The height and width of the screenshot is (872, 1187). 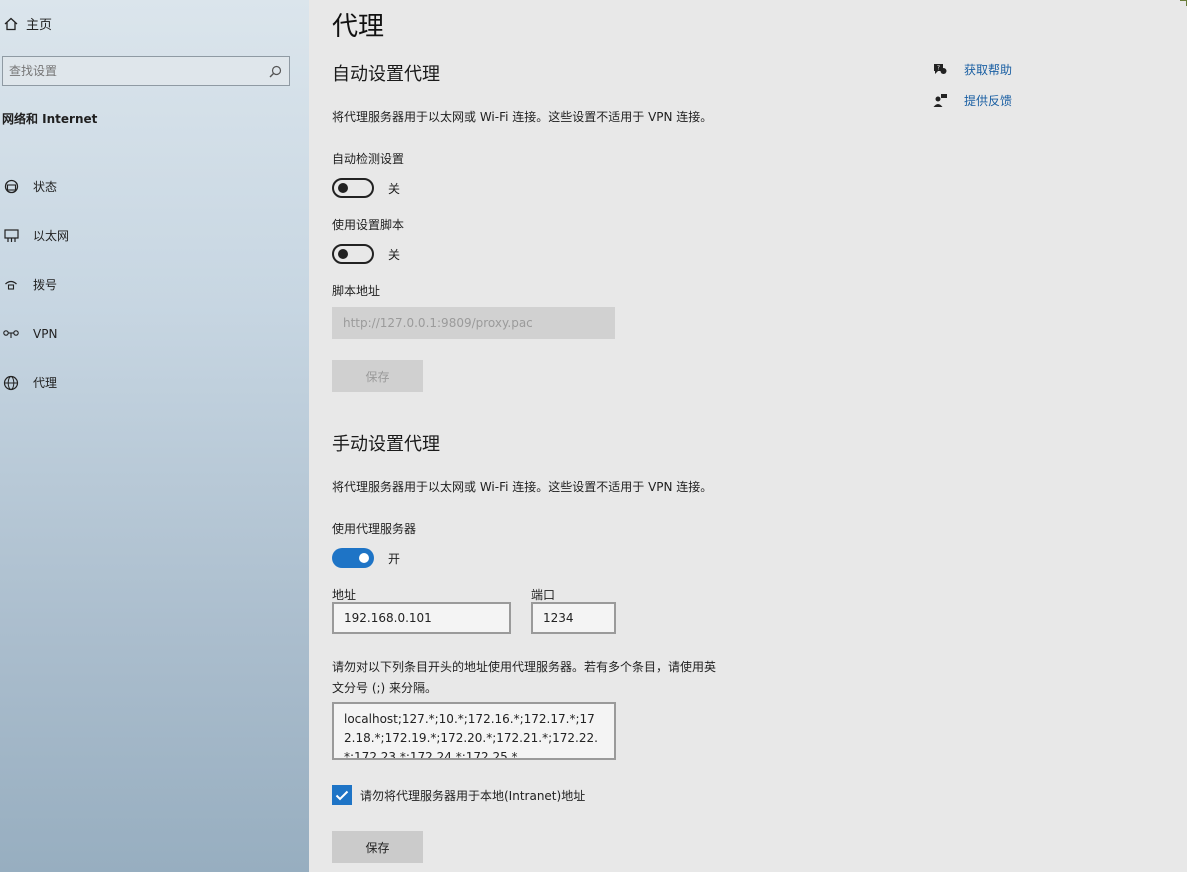 I want to click on sidebar-item-vpn: VPN, so click(x=154, y=333).